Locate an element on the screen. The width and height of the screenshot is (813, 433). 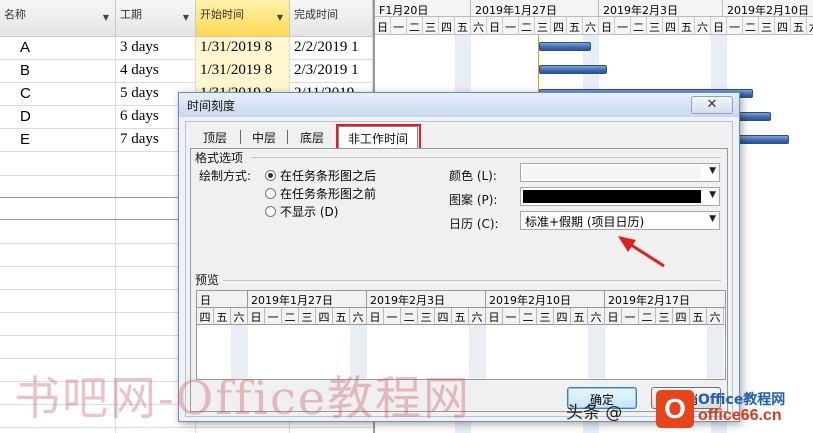
table-row: B 4 days 1/31/2019 8 2/3/2019 1 is located at coordinates (186, 71).